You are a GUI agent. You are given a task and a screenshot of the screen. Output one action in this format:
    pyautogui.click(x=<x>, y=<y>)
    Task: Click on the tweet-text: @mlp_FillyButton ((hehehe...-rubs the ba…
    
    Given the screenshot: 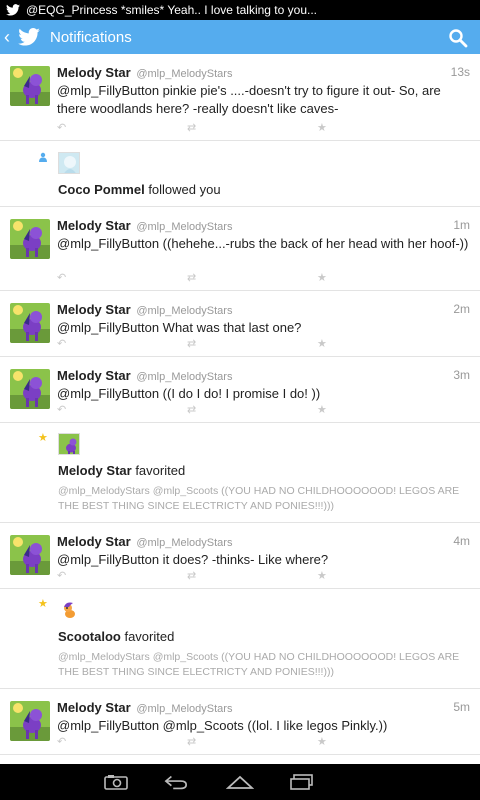 What is the action you would take?
    pyautogui.click(x=263, y=243)
    